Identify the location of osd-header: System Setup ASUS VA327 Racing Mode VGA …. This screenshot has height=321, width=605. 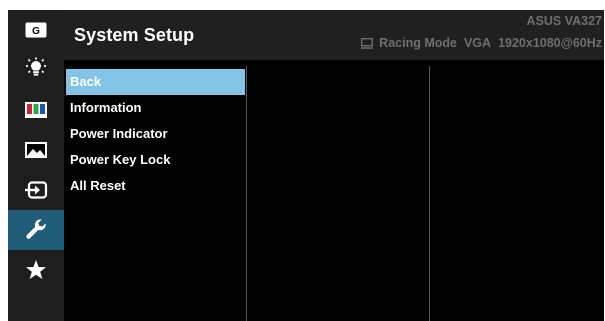
(334, 35).